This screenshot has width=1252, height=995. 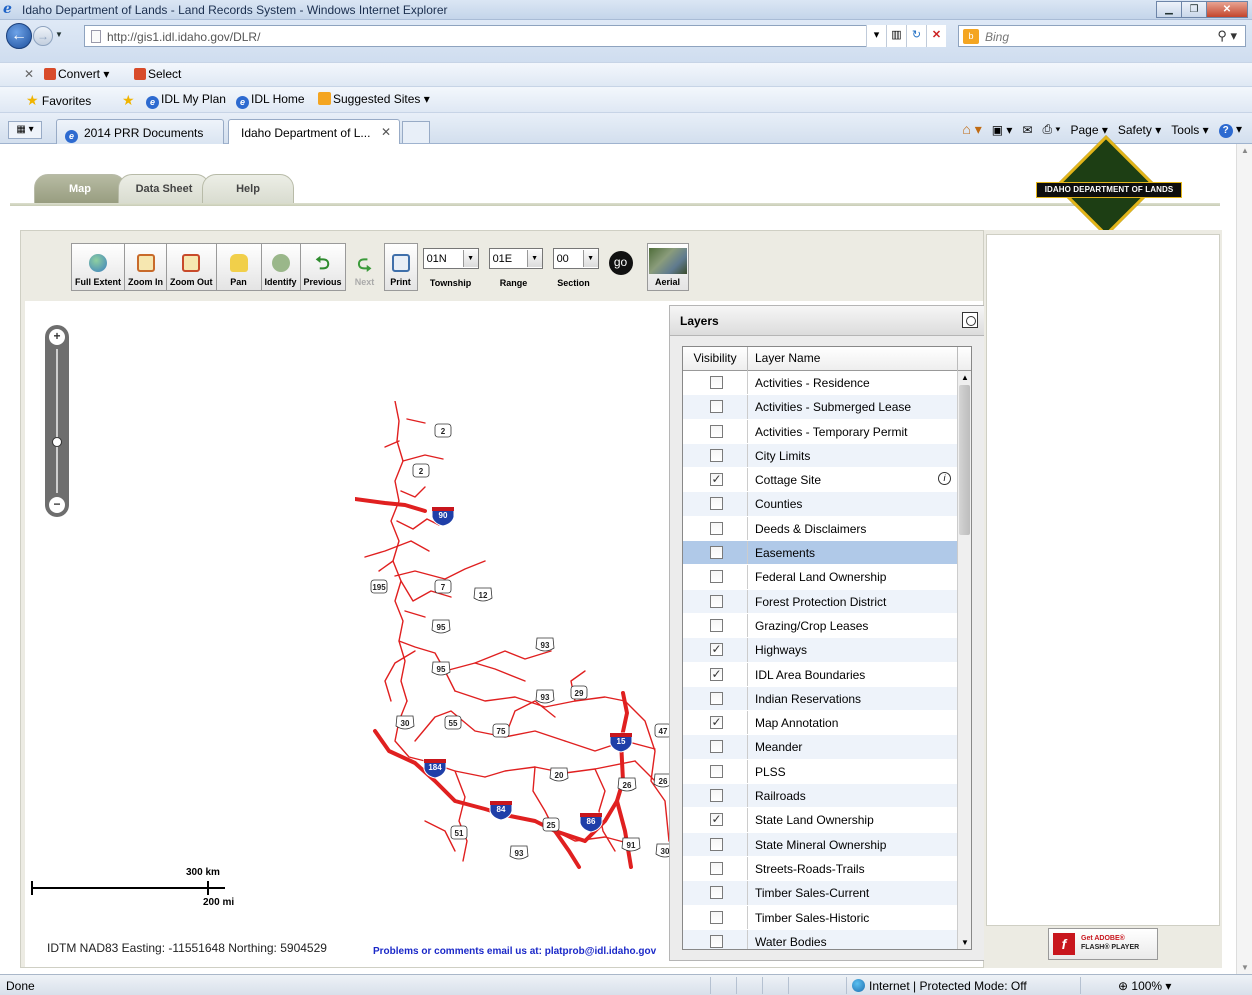 What do you see at coordinates (1144, 986) in the screenshot?
I see `zoom-level: ⊕ 100% ▾` at bounding box center [1144, 986].